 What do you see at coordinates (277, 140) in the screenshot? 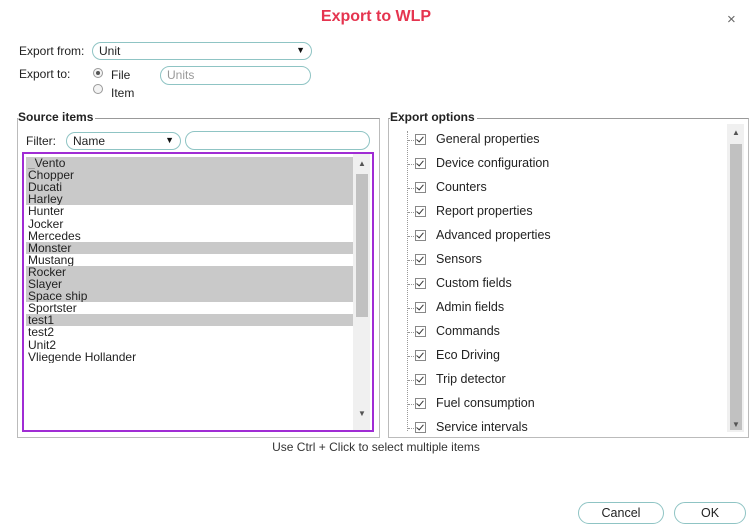
I see `filter-input` at bounding box center [277, 140].